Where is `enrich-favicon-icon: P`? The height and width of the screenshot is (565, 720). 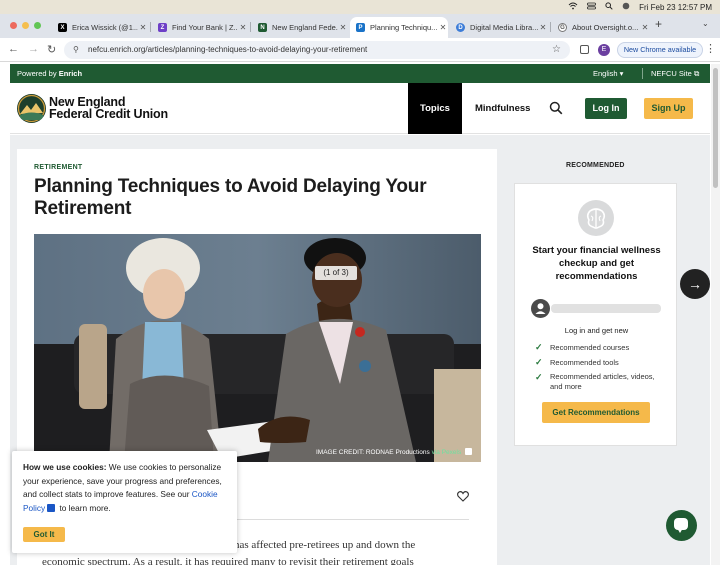
enrich-favicon-icon: P is located at coordinates (360, 27).